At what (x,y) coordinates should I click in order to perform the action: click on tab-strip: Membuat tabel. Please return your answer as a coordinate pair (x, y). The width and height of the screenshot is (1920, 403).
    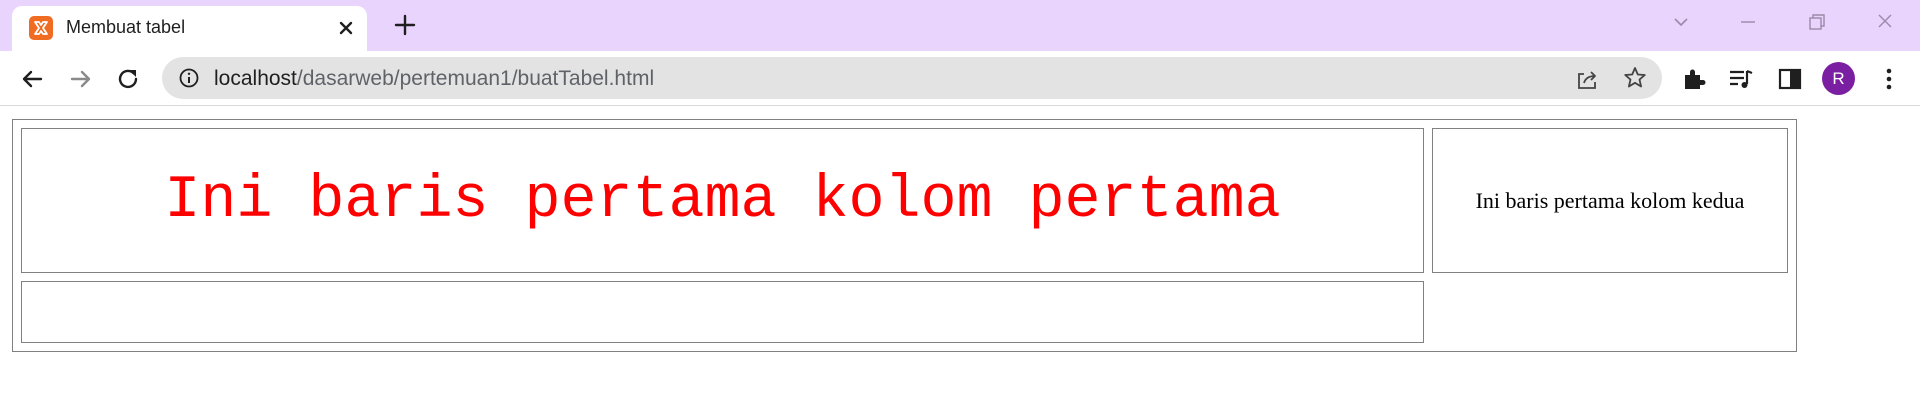
    Looking at the image, I should click on (960, 25).